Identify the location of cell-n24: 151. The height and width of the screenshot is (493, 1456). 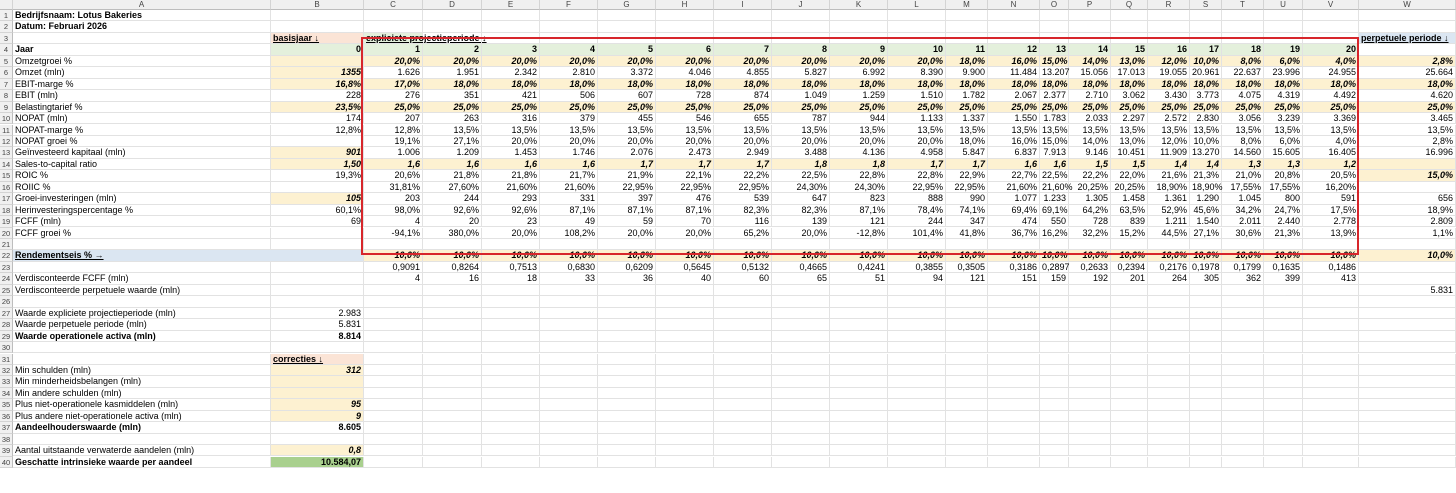
(1014, 279).